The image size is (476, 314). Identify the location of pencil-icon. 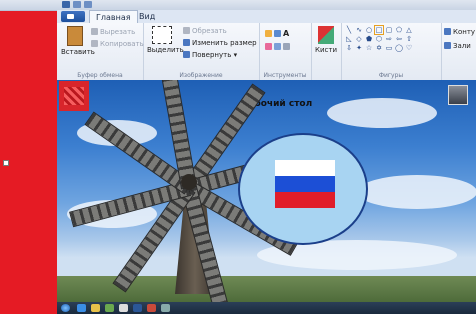
(268, 33).